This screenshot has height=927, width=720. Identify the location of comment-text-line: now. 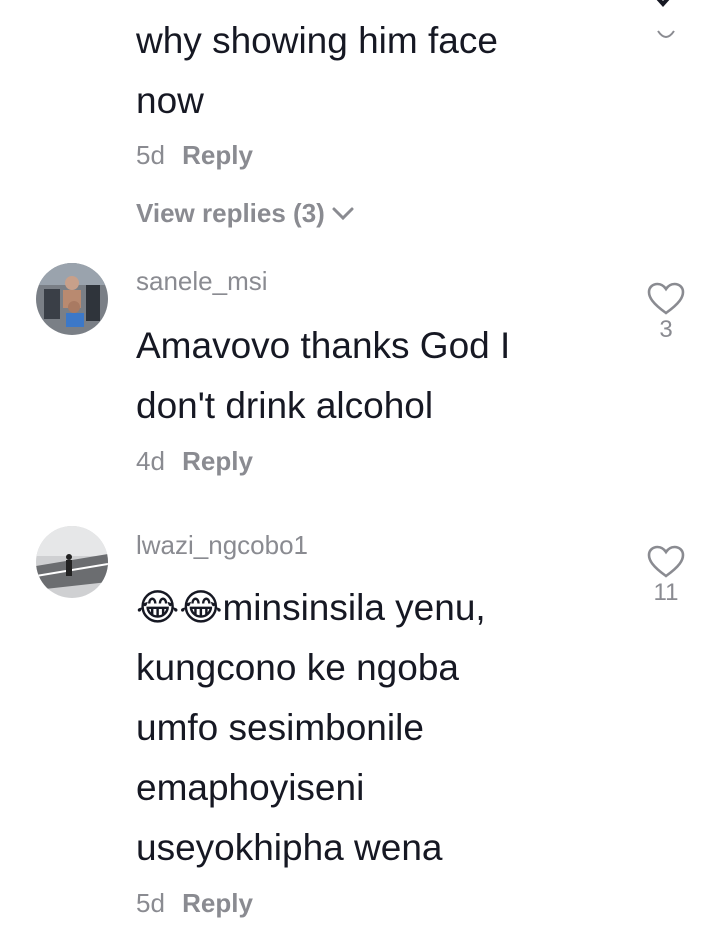
(170, 100).